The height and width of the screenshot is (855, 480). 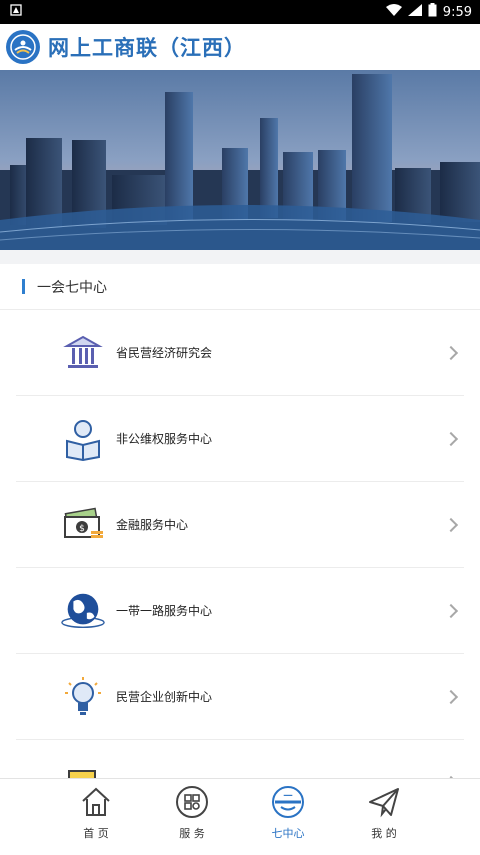 I want to click on paper-plane-icon, so click(x=384, y=804).